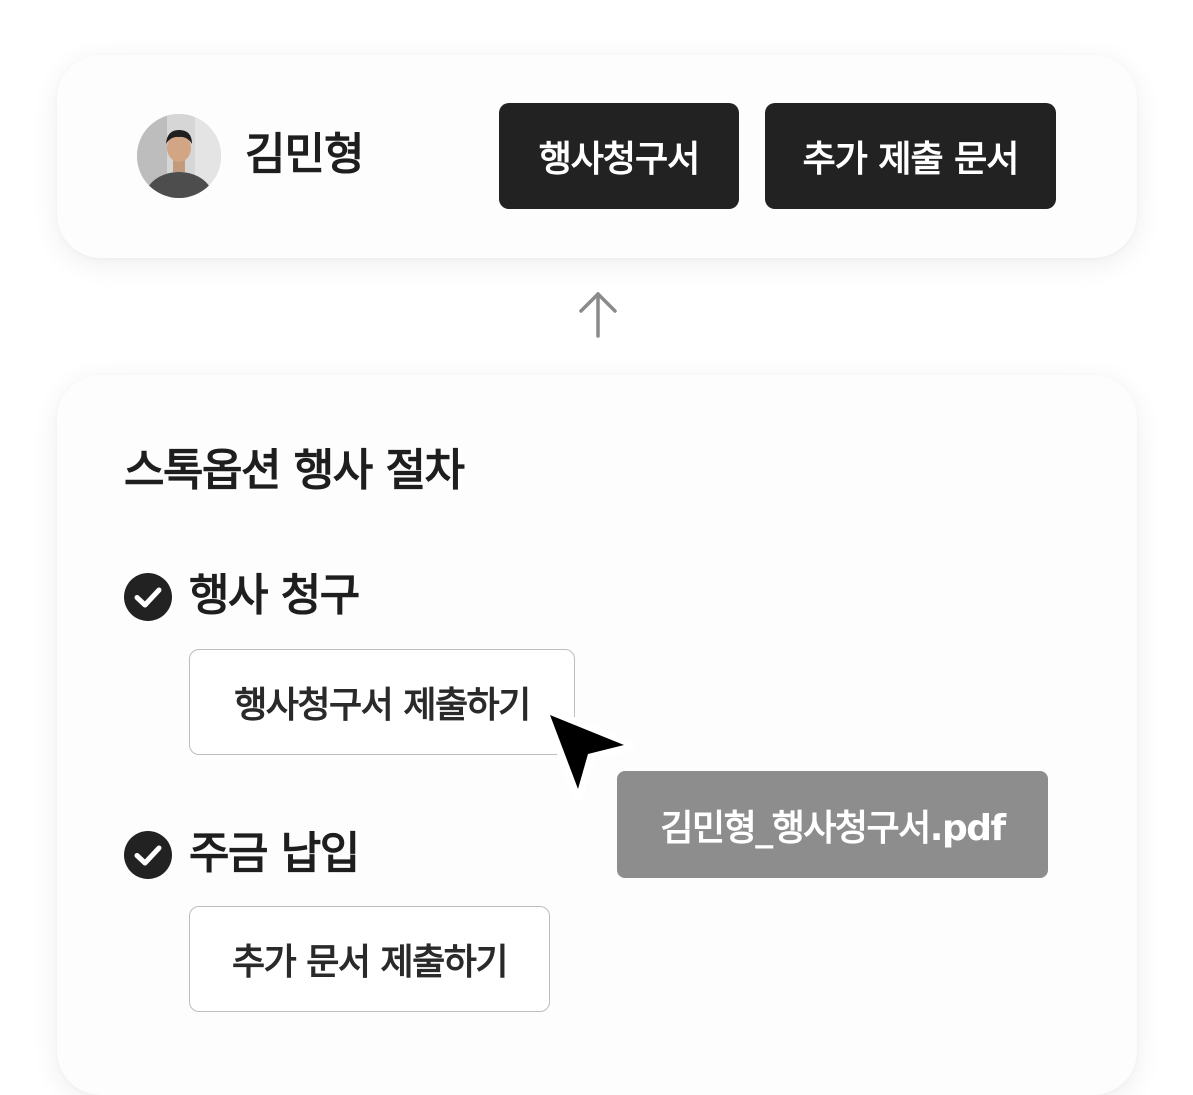 The width and height of the screenshot is (1193, 1095). What do you see at coordinates (910, 156) in the screenshot?
I see `additional-documents-button: 추가 제출 문서` at bounding box center [910, 156].